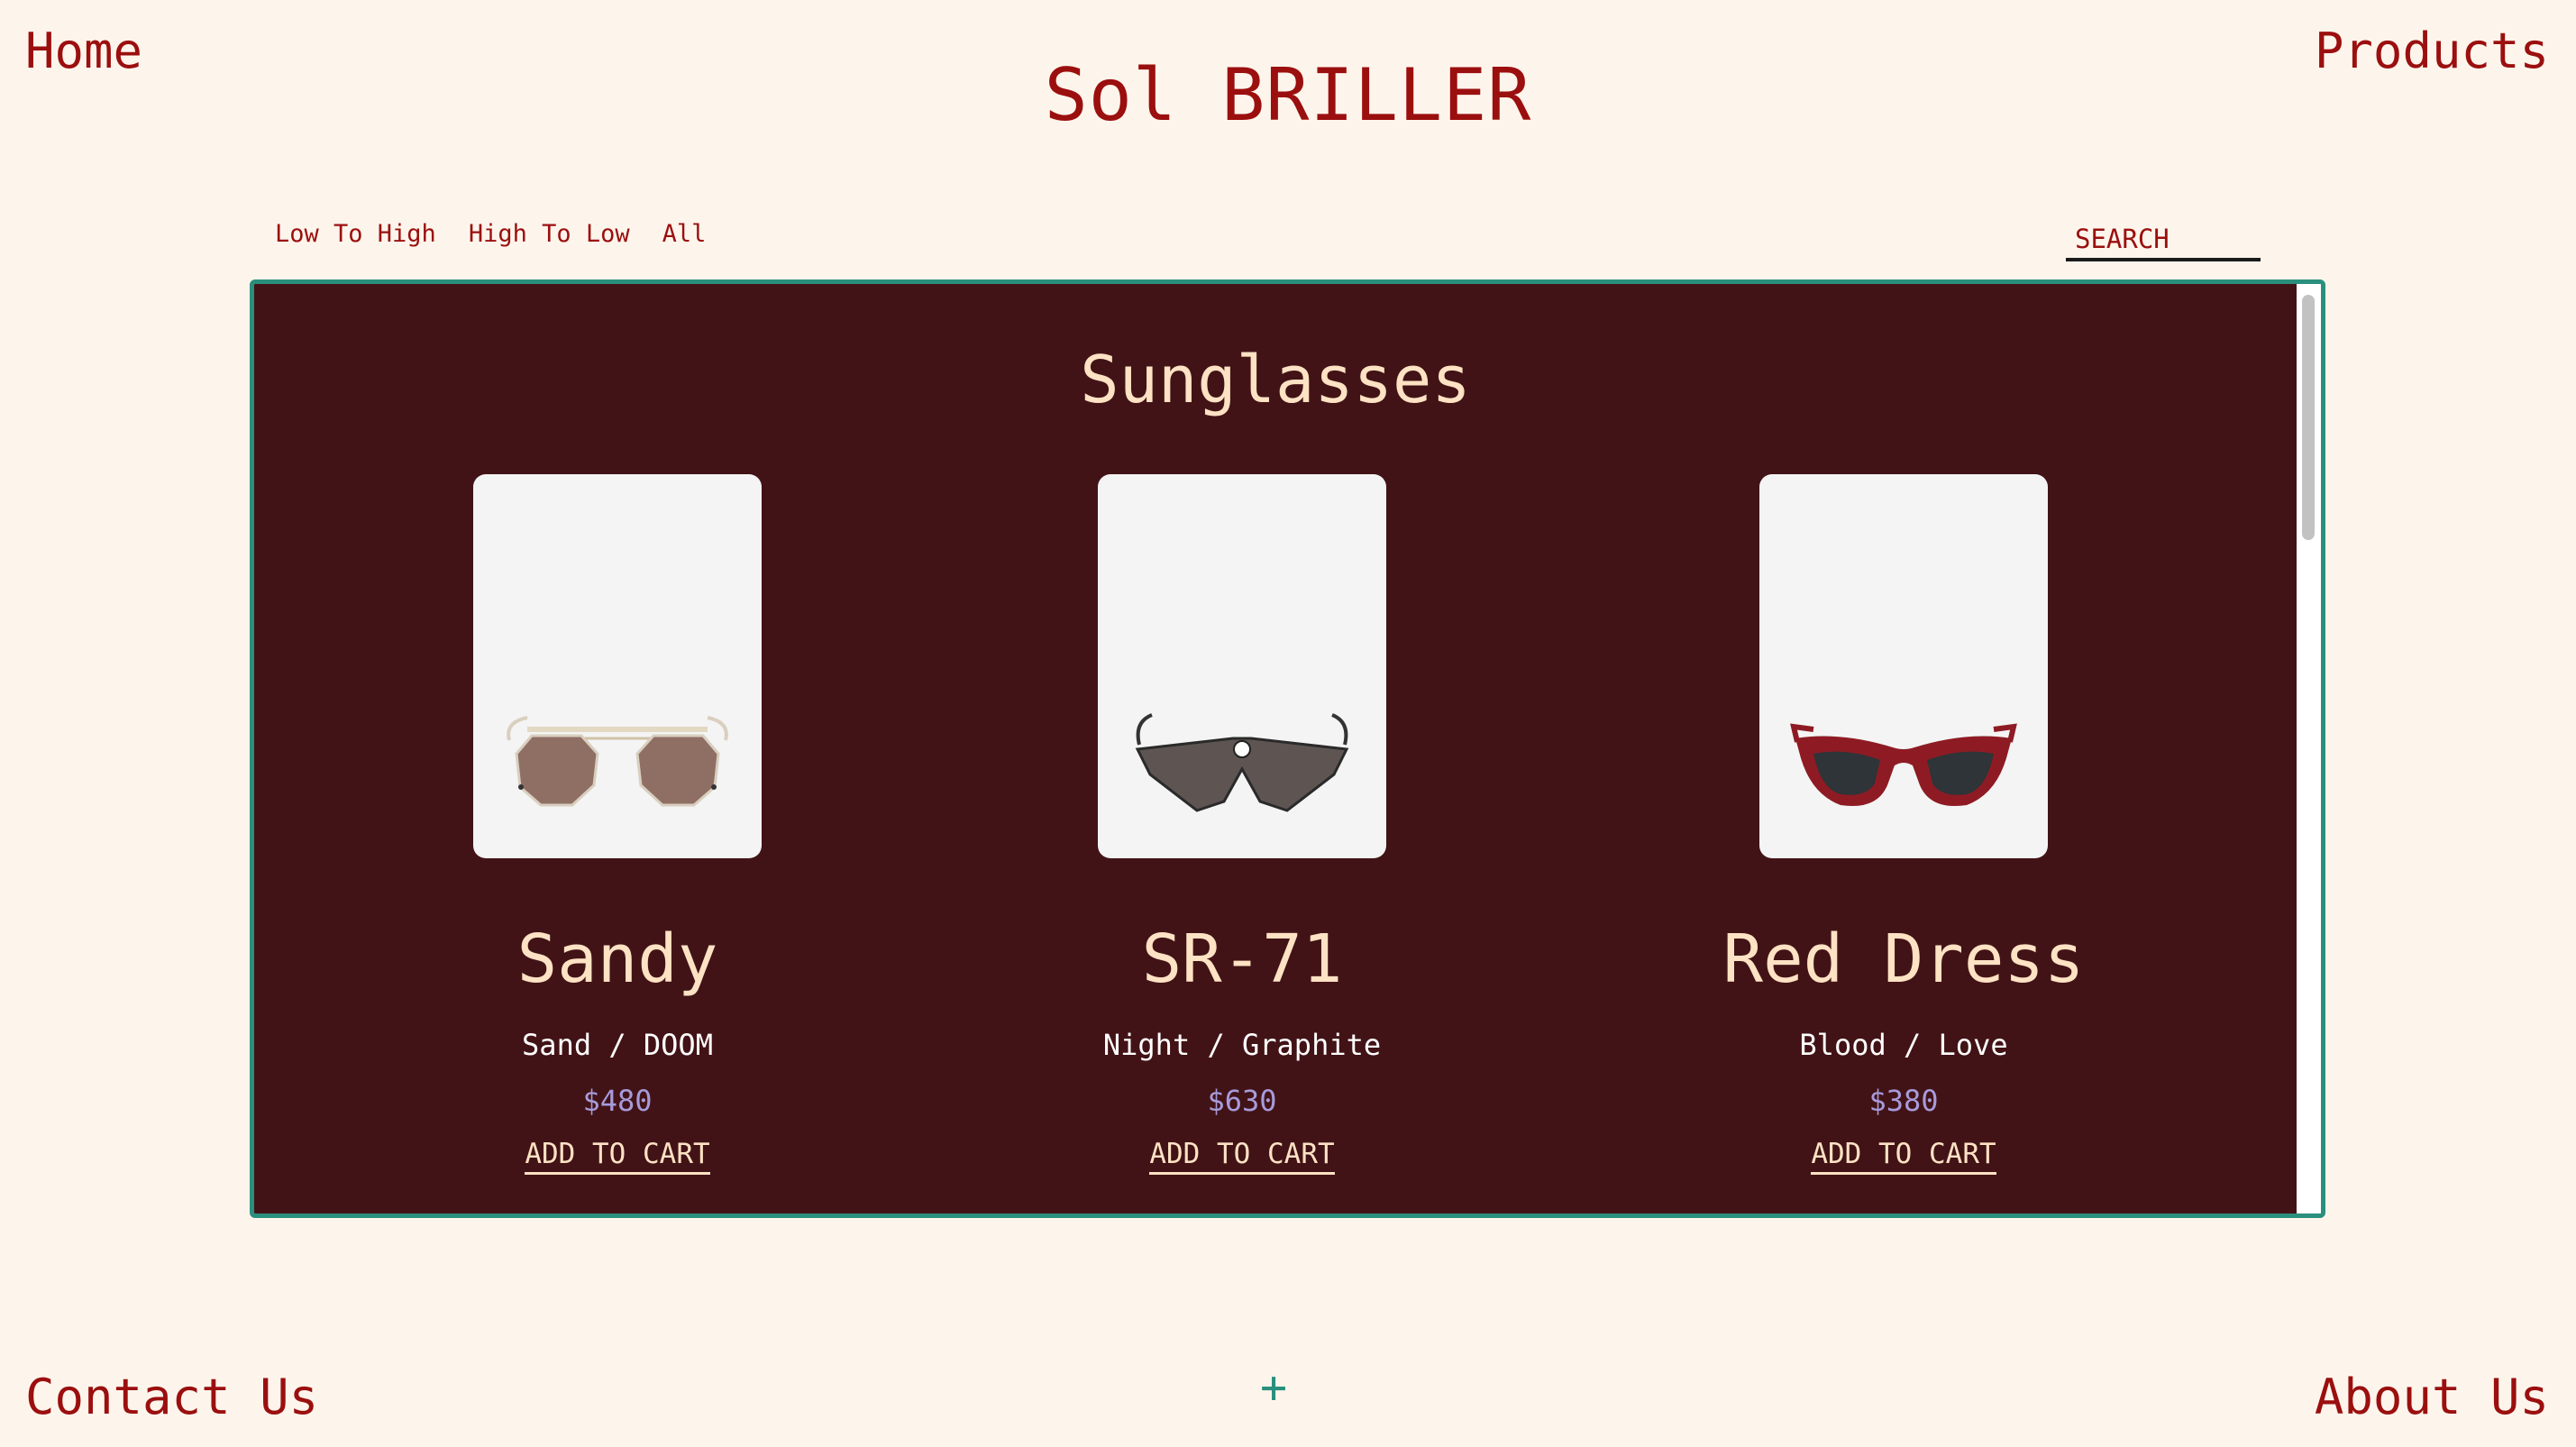 The width and height of the screenshot is (2576, 1447). I want to click on search-input, so click(2163, 240).